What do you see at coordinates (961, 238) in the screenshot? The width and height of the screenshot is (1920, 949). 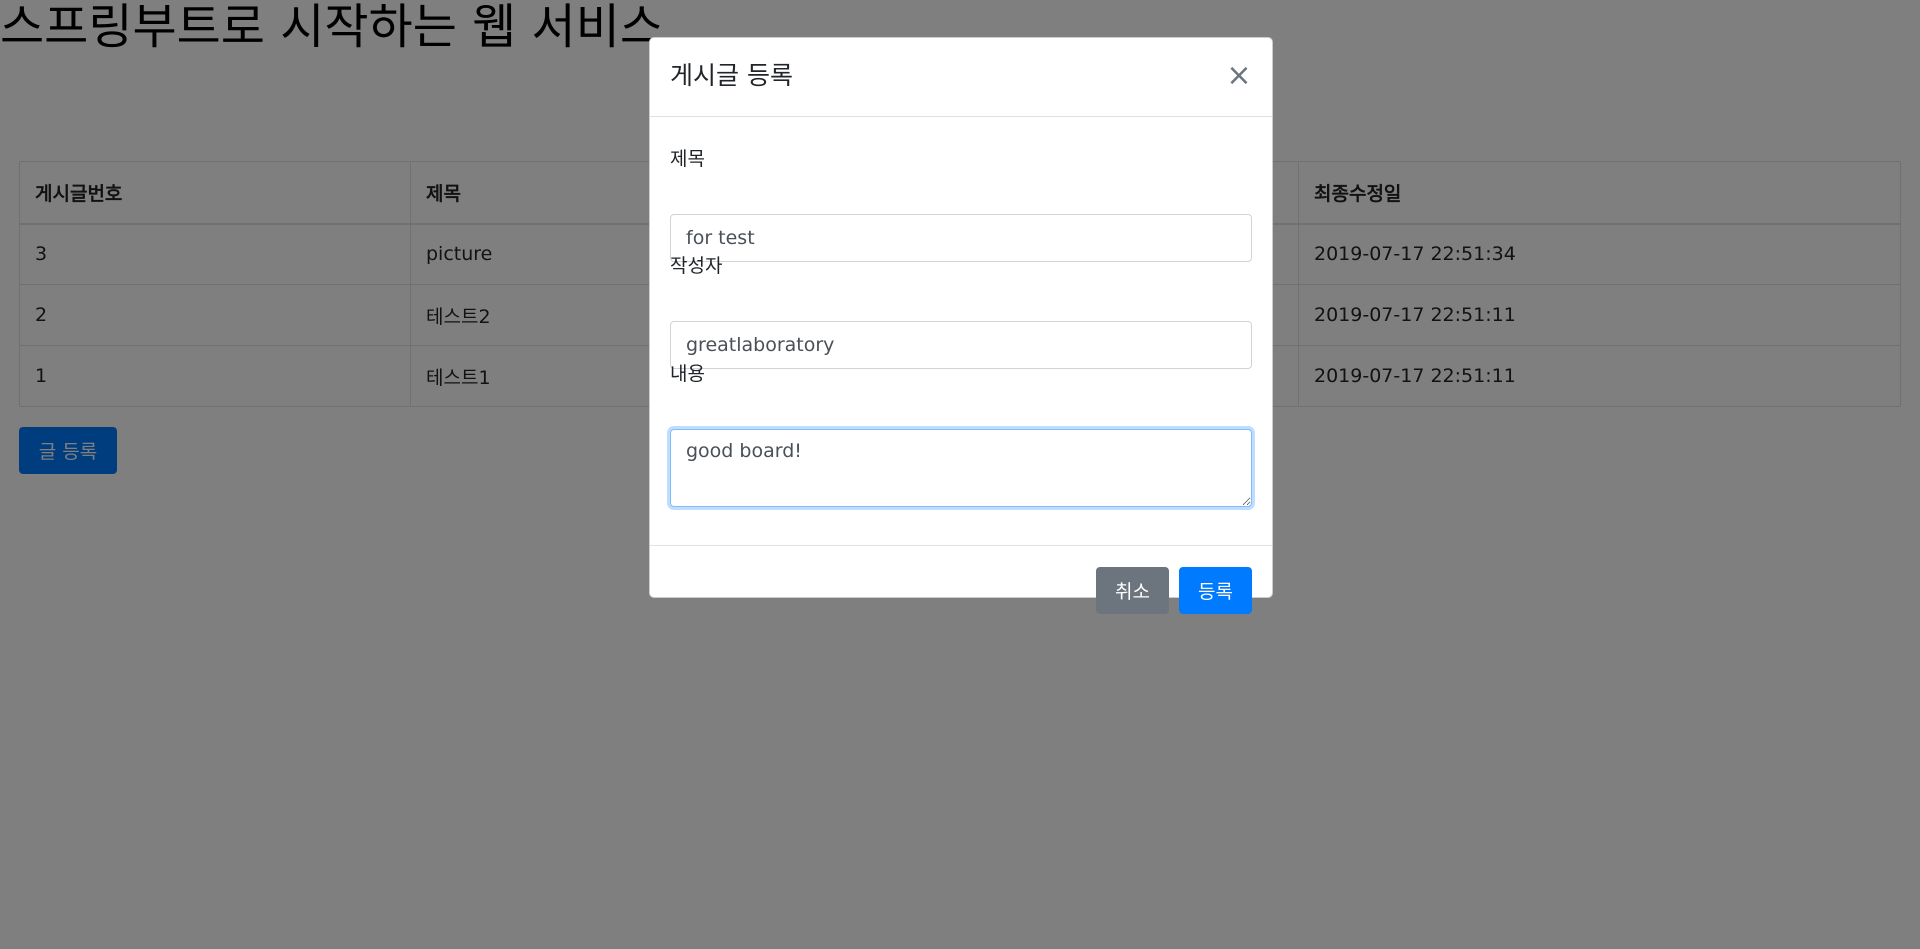 I see `title-input` at bounding box center [961, 238].